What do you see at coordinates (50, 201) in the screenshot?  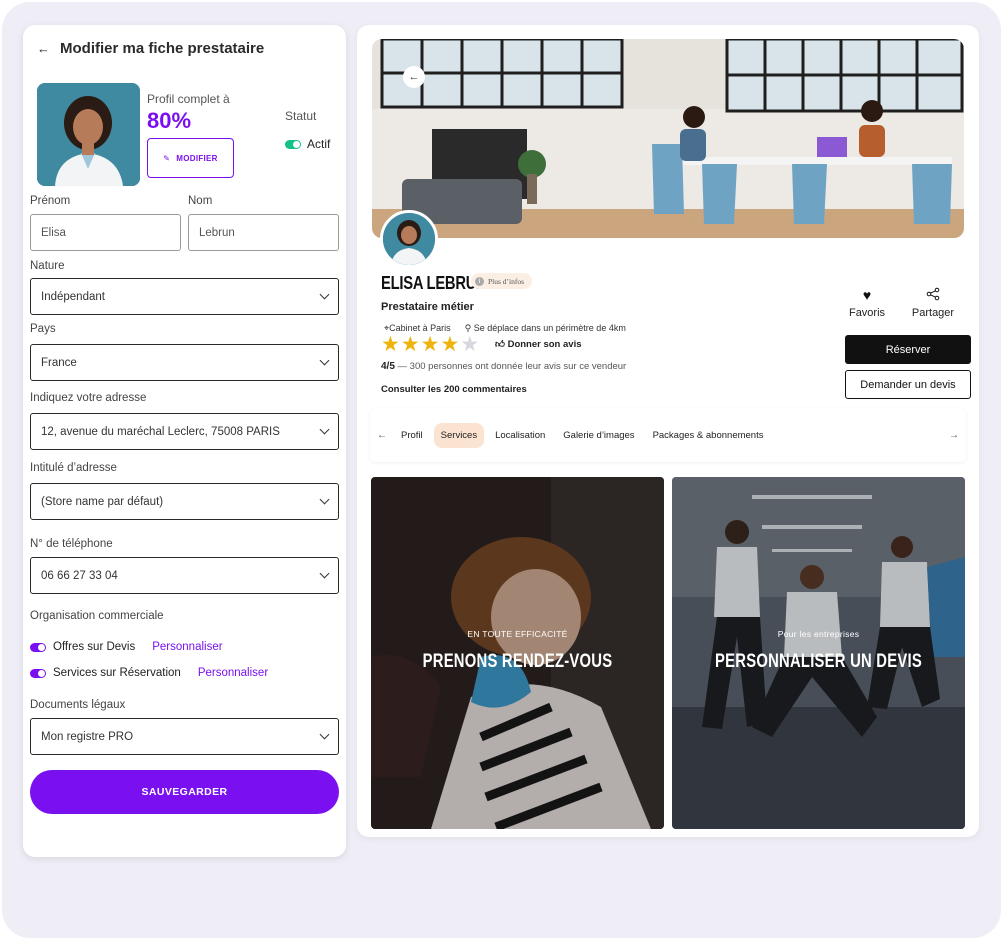 I see `first-name-label: Prénom` at bounding box center [50, 201].